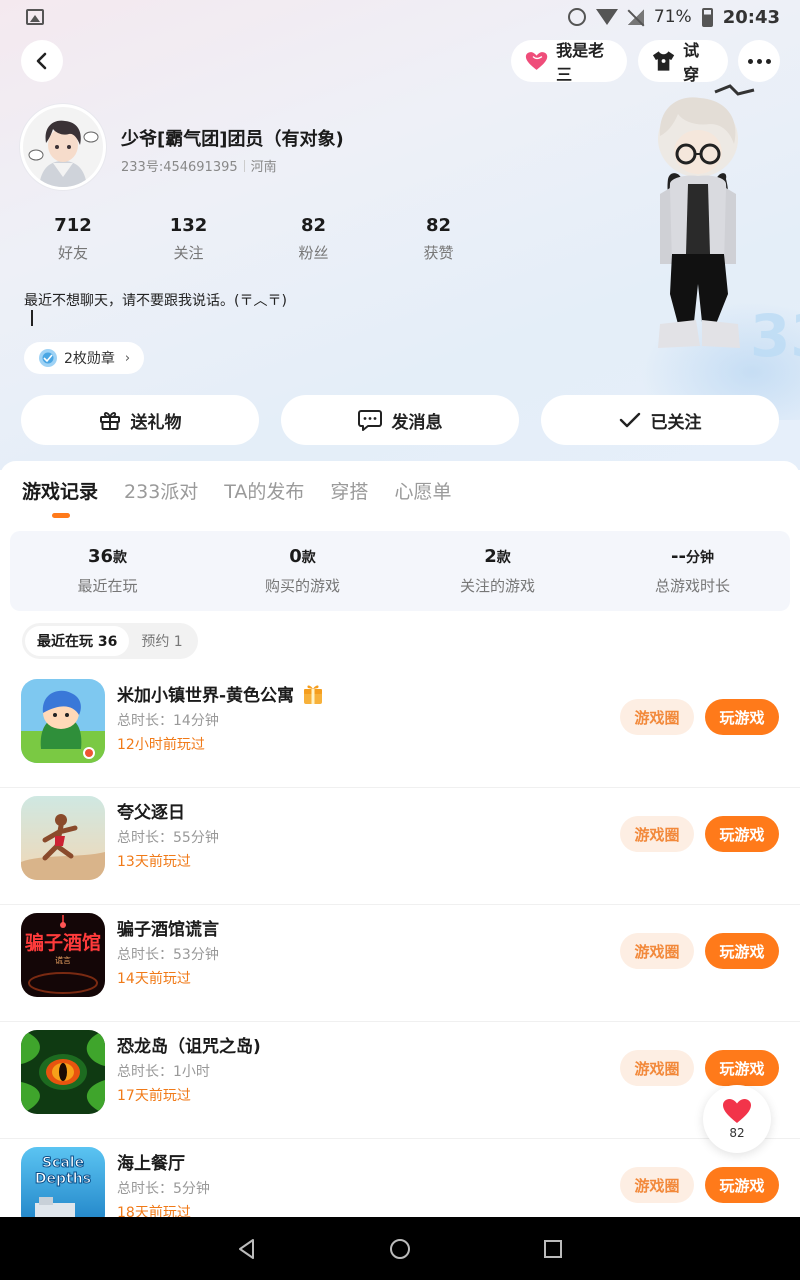 The image size is (800, 1280). What do you see at coordinates (154, 1096) in the screenshot?
I see `game-last-played: 17天前玩过` at bounding box center [154, 1096].